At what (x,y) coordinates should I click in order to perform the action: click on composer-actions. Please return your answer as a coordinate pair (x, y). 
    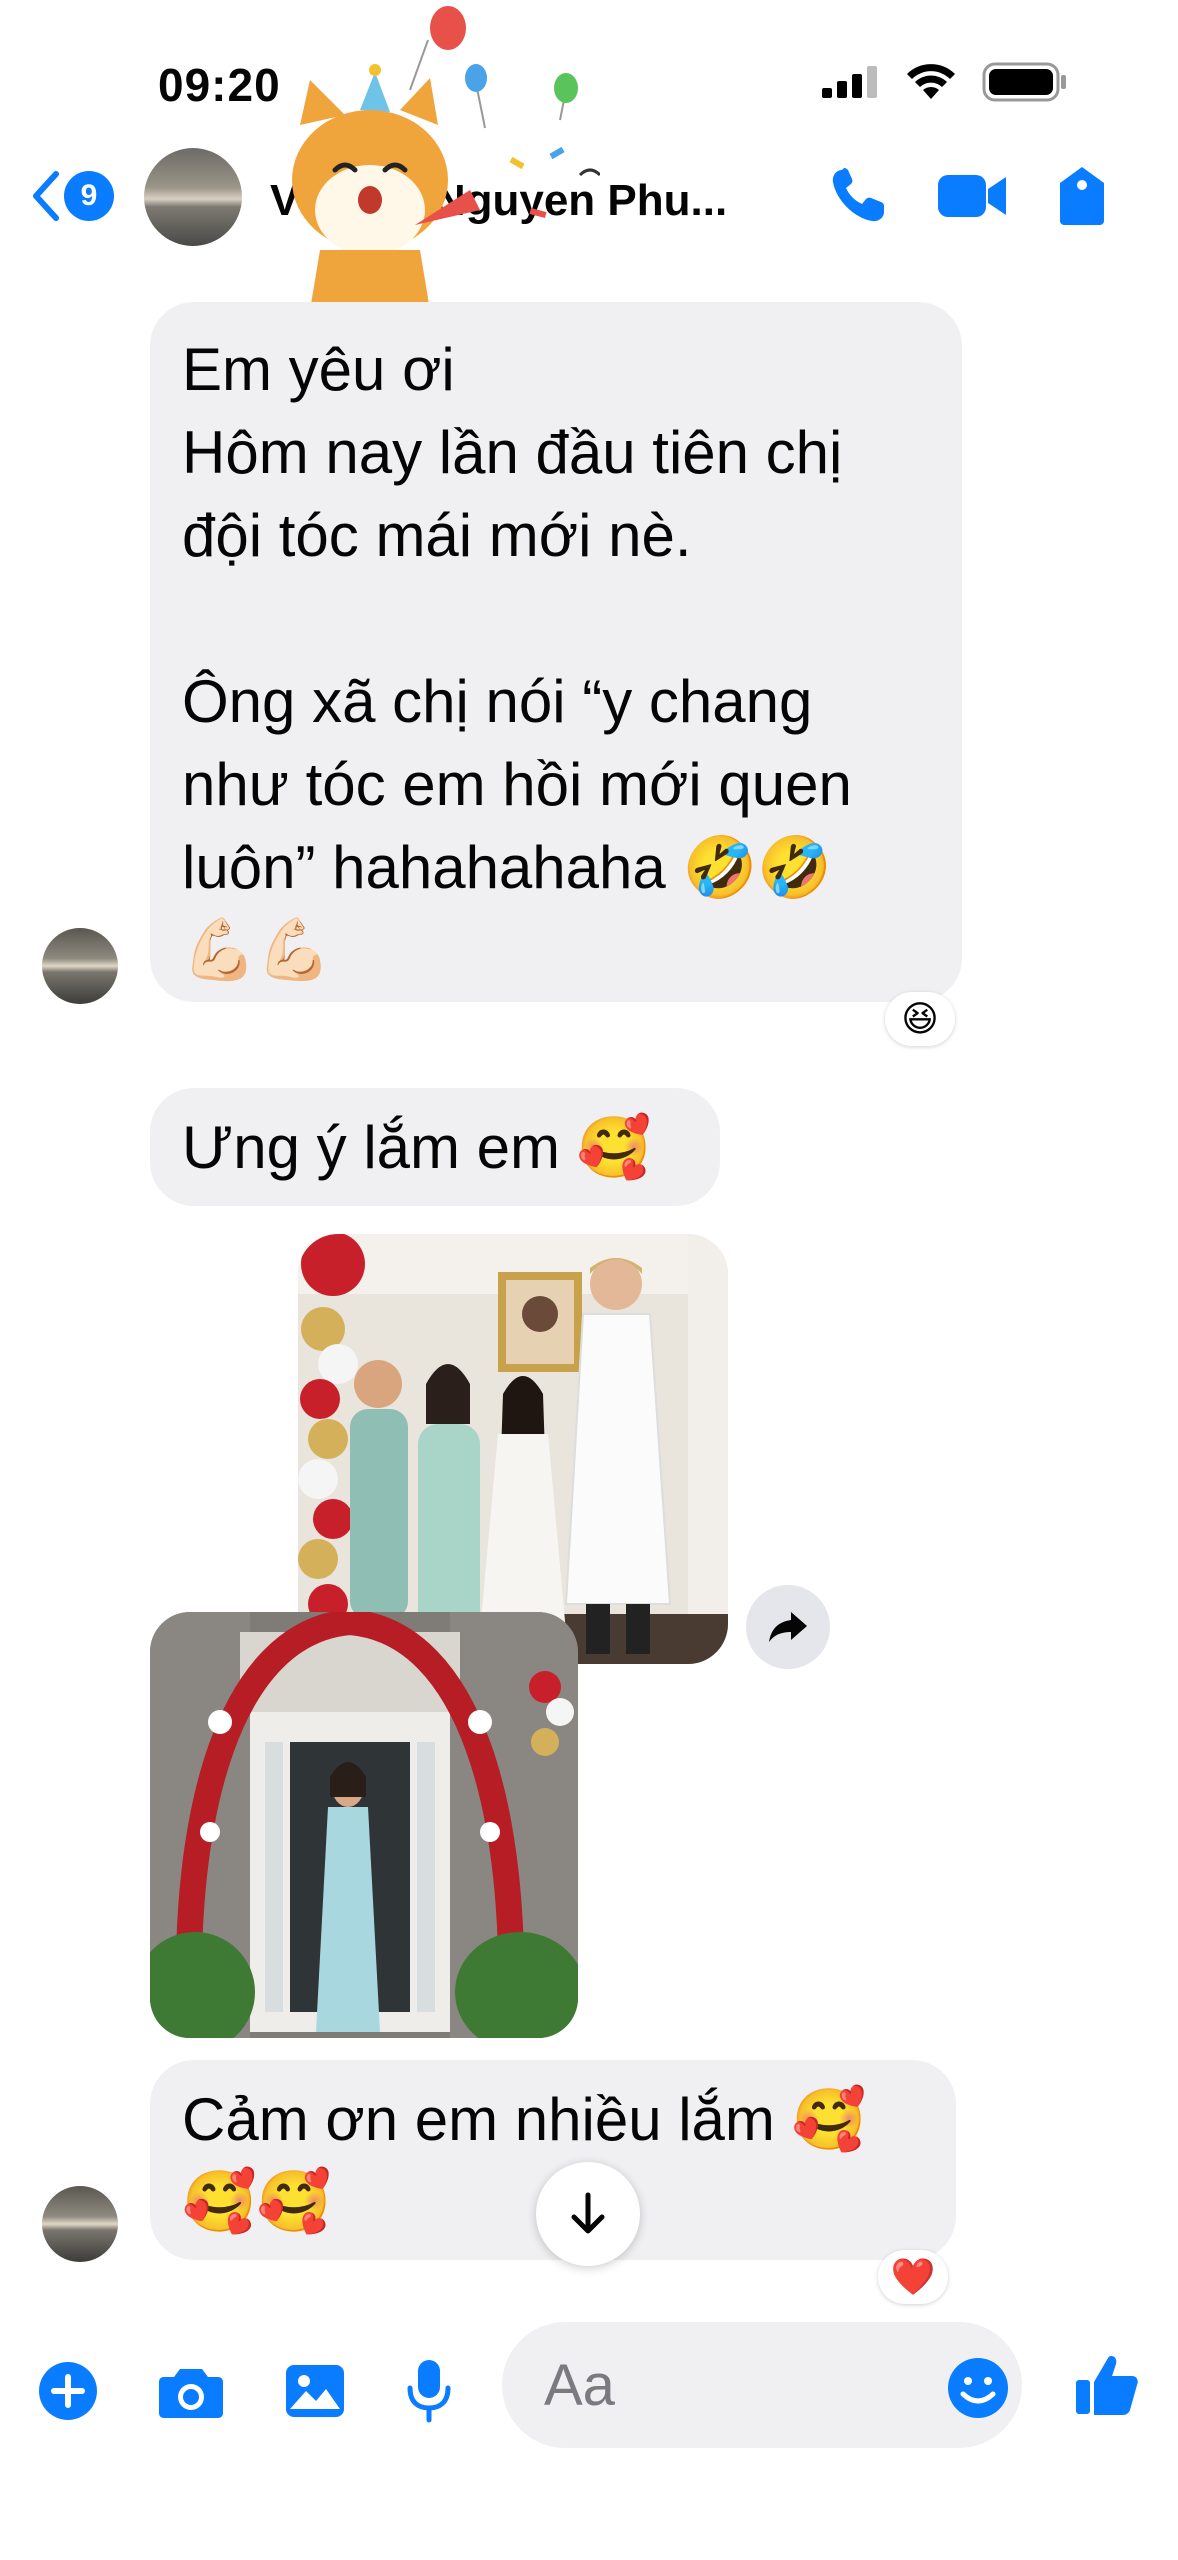
    Looking at the image, I should click on (245, 2391).